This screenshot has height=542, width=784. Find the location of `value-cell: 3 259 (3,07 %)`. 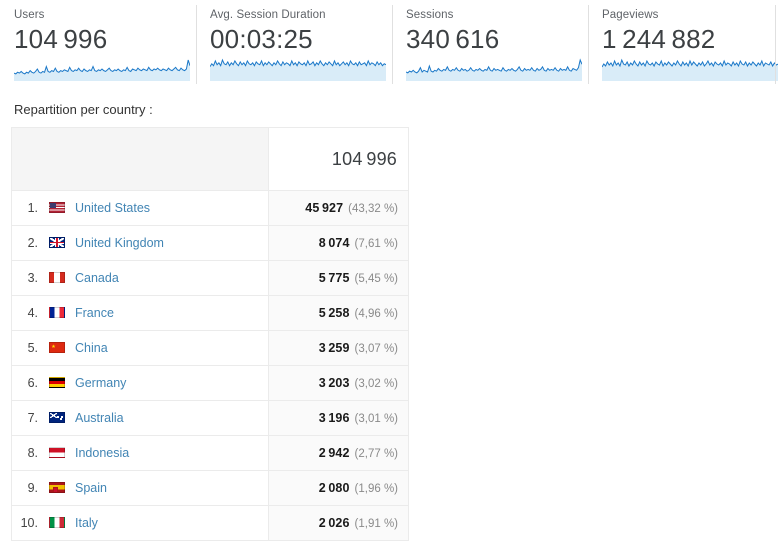

value-cell: 3 259 (3,07 %) is located at coordinates (338, 348).